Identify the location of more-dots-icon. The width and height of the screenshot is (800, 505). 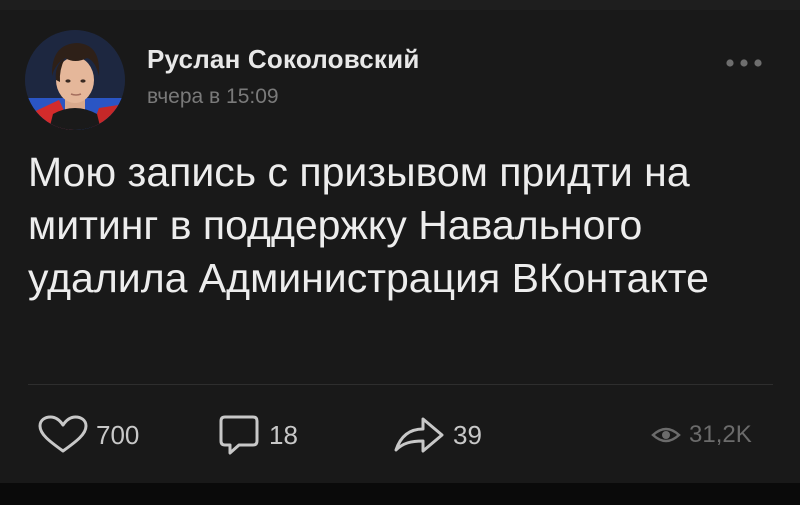
(744, 62).